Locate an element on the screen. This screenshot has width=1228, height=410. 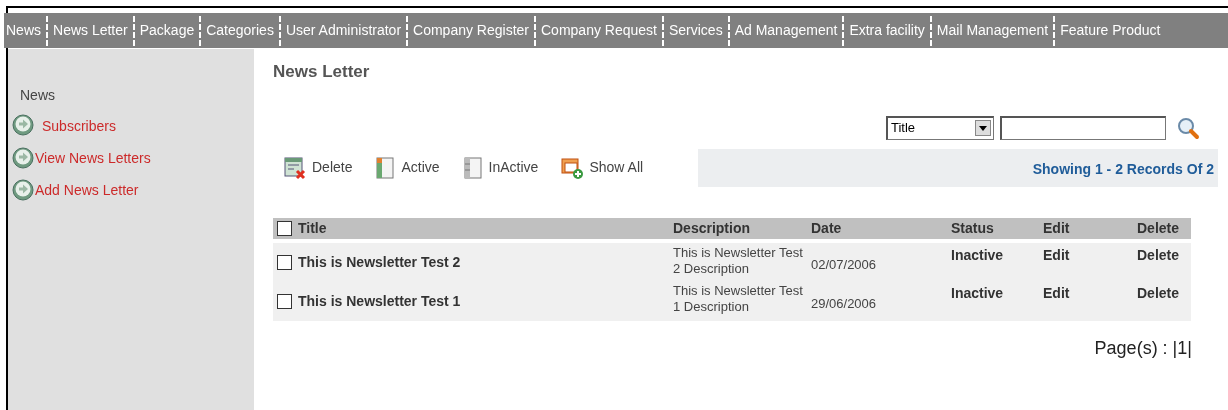
nav-link: Feature Product is located at coordinates (1110, 30).